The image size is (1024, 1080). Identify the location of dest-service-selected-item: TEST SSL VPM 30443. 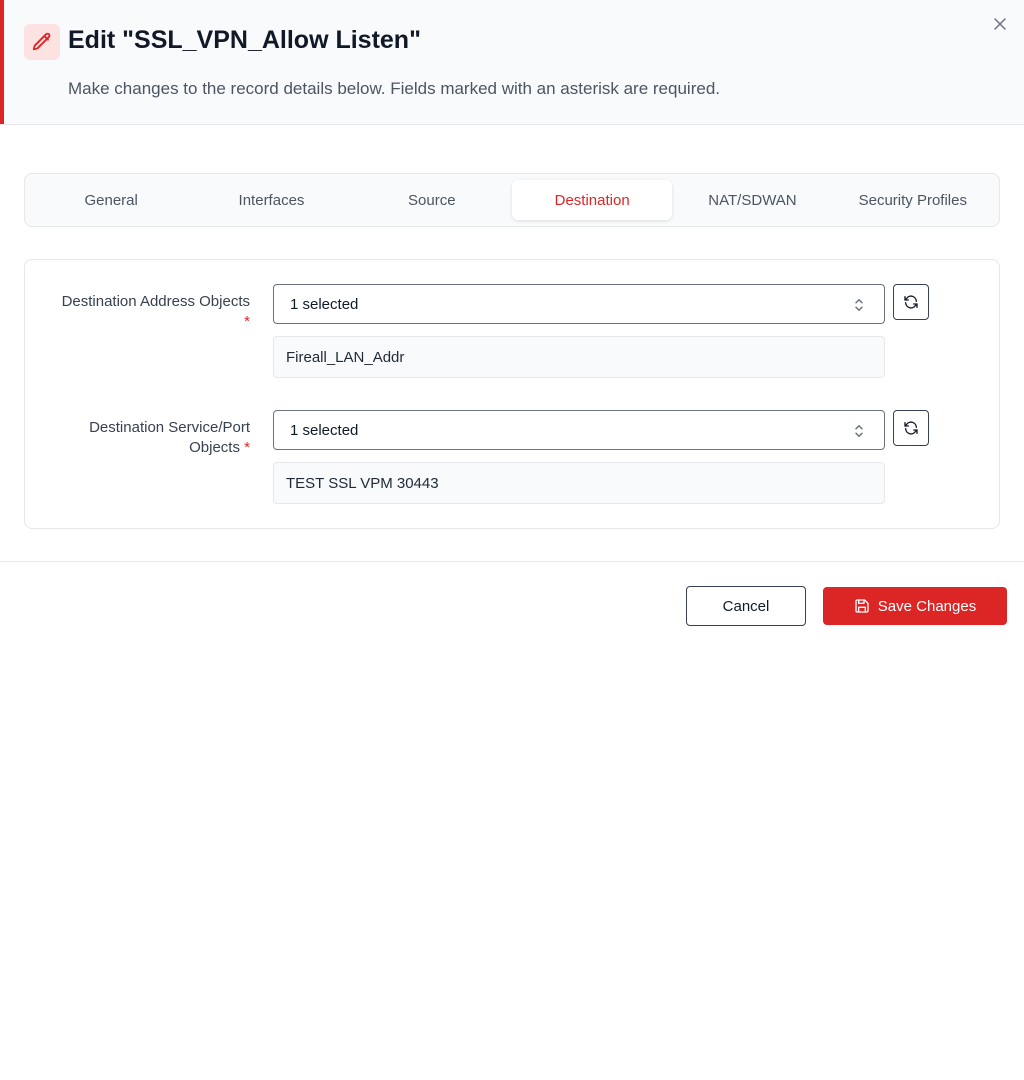
(579, 483).